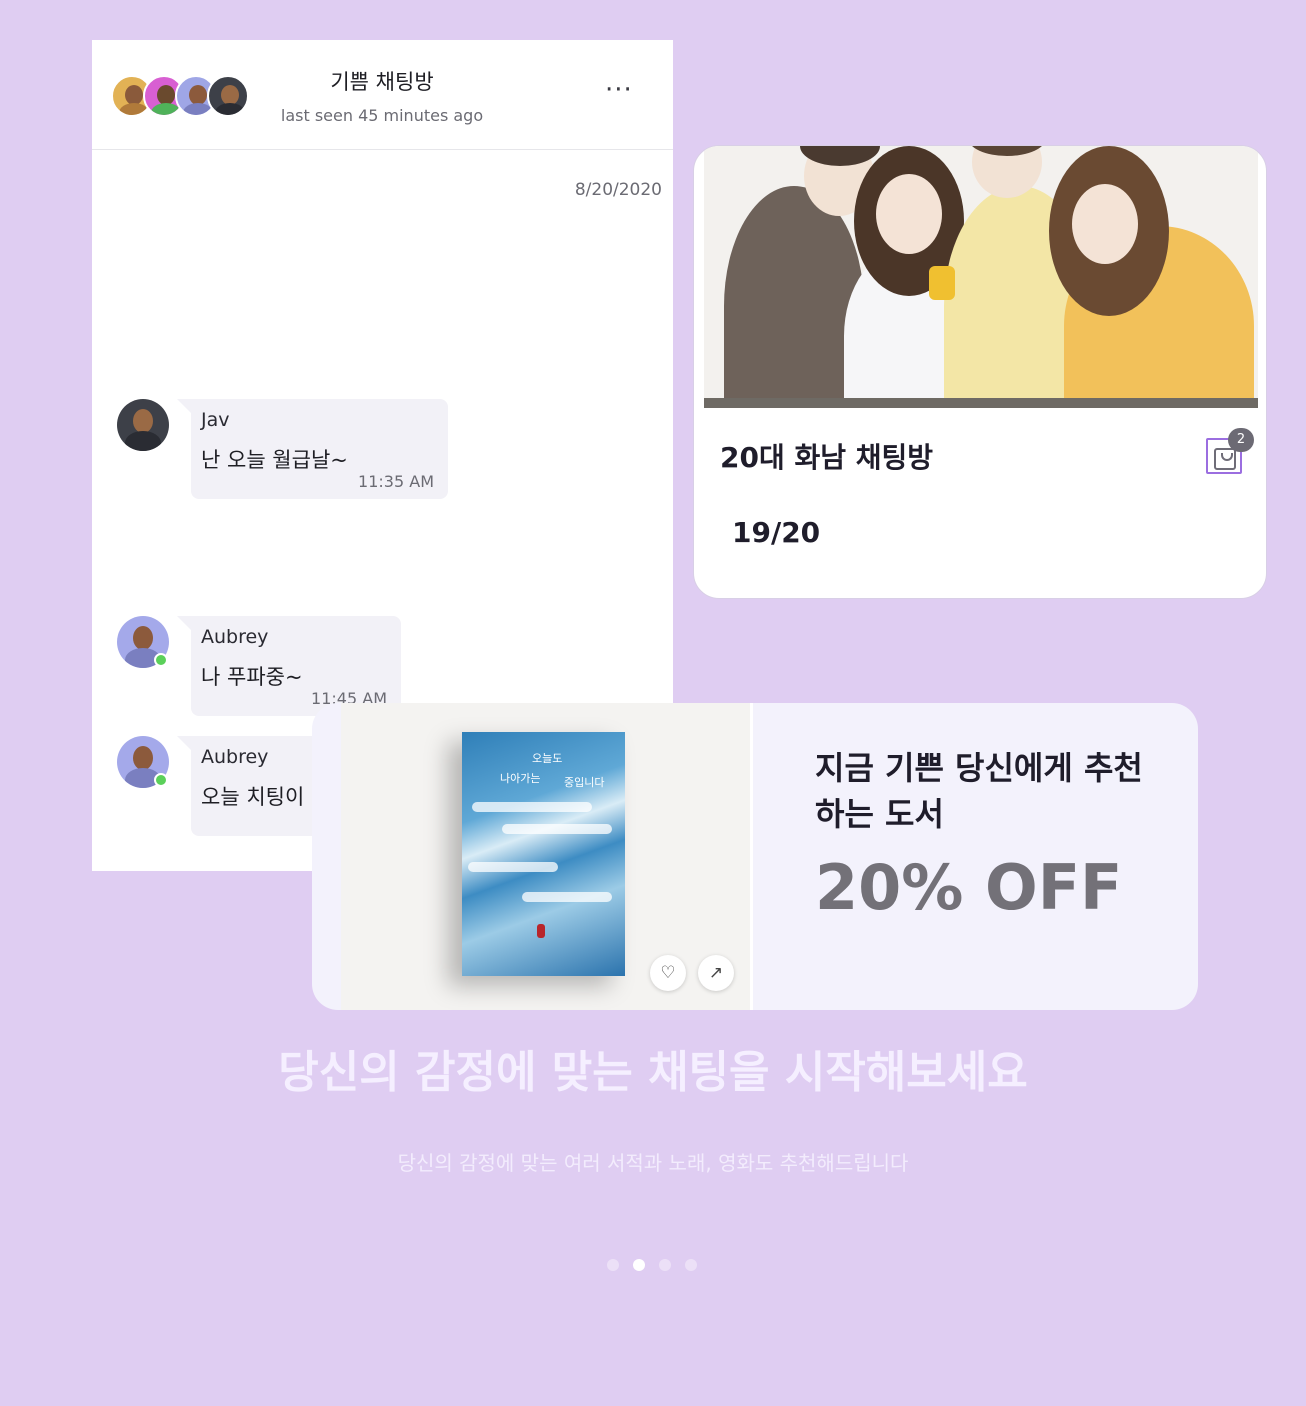 This screenshot has width=1306, height=1406. I want to click on book-cover-text: 오늘도, so click(547, 758).